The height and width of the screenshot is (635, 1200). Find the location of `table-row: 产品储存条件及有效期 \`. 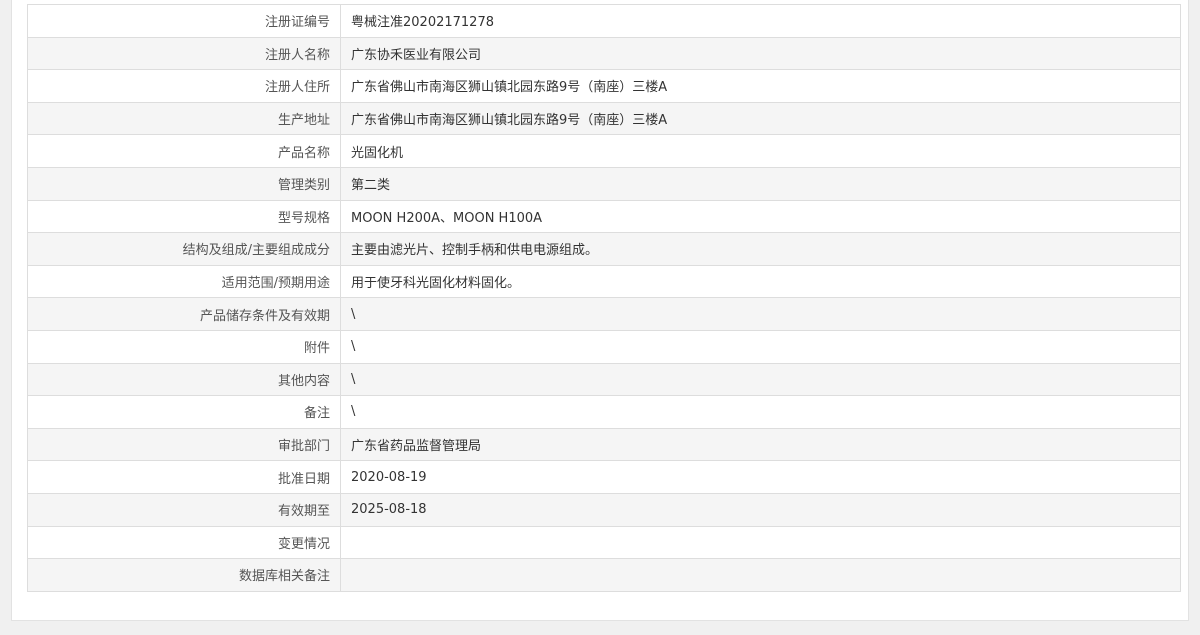

table-row: 产品储存条件及有效期 \ is located at coordinates (604, 314).